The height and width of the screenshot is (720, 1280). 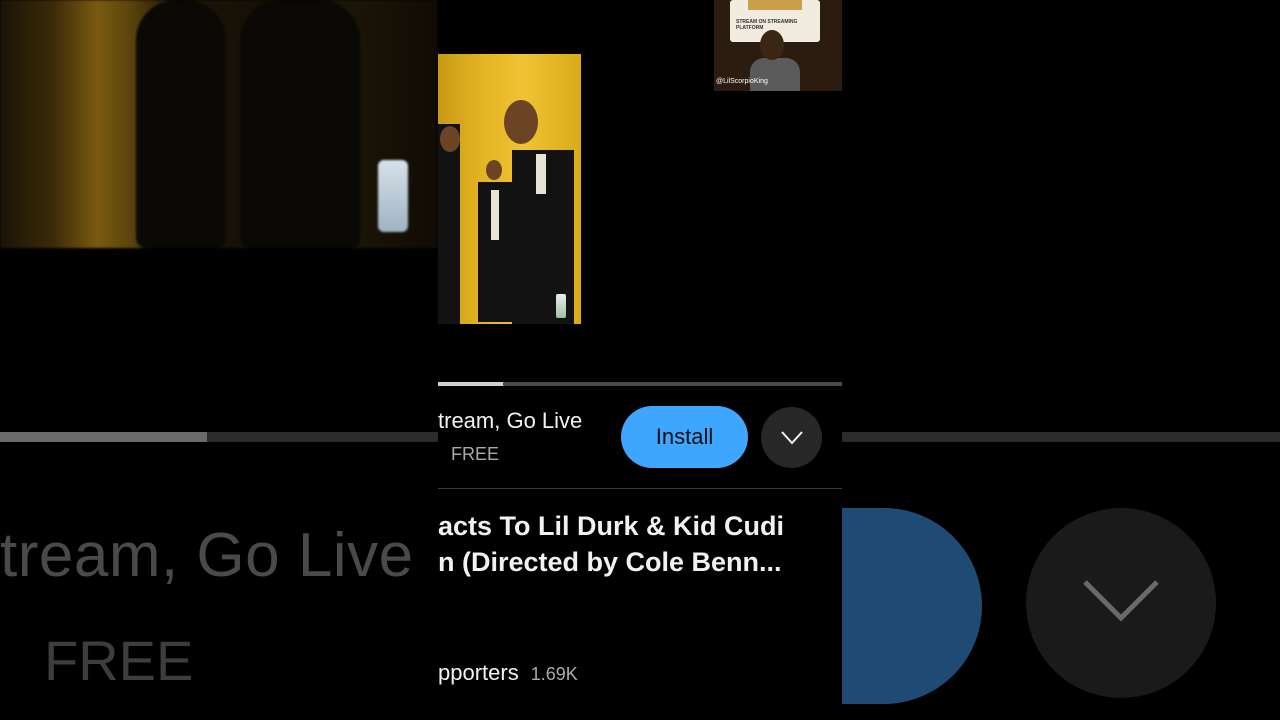 What do you see at coordinates (219, 124) in the screenshot?
I see `background-video-frame` at bounding box center [219, 124].